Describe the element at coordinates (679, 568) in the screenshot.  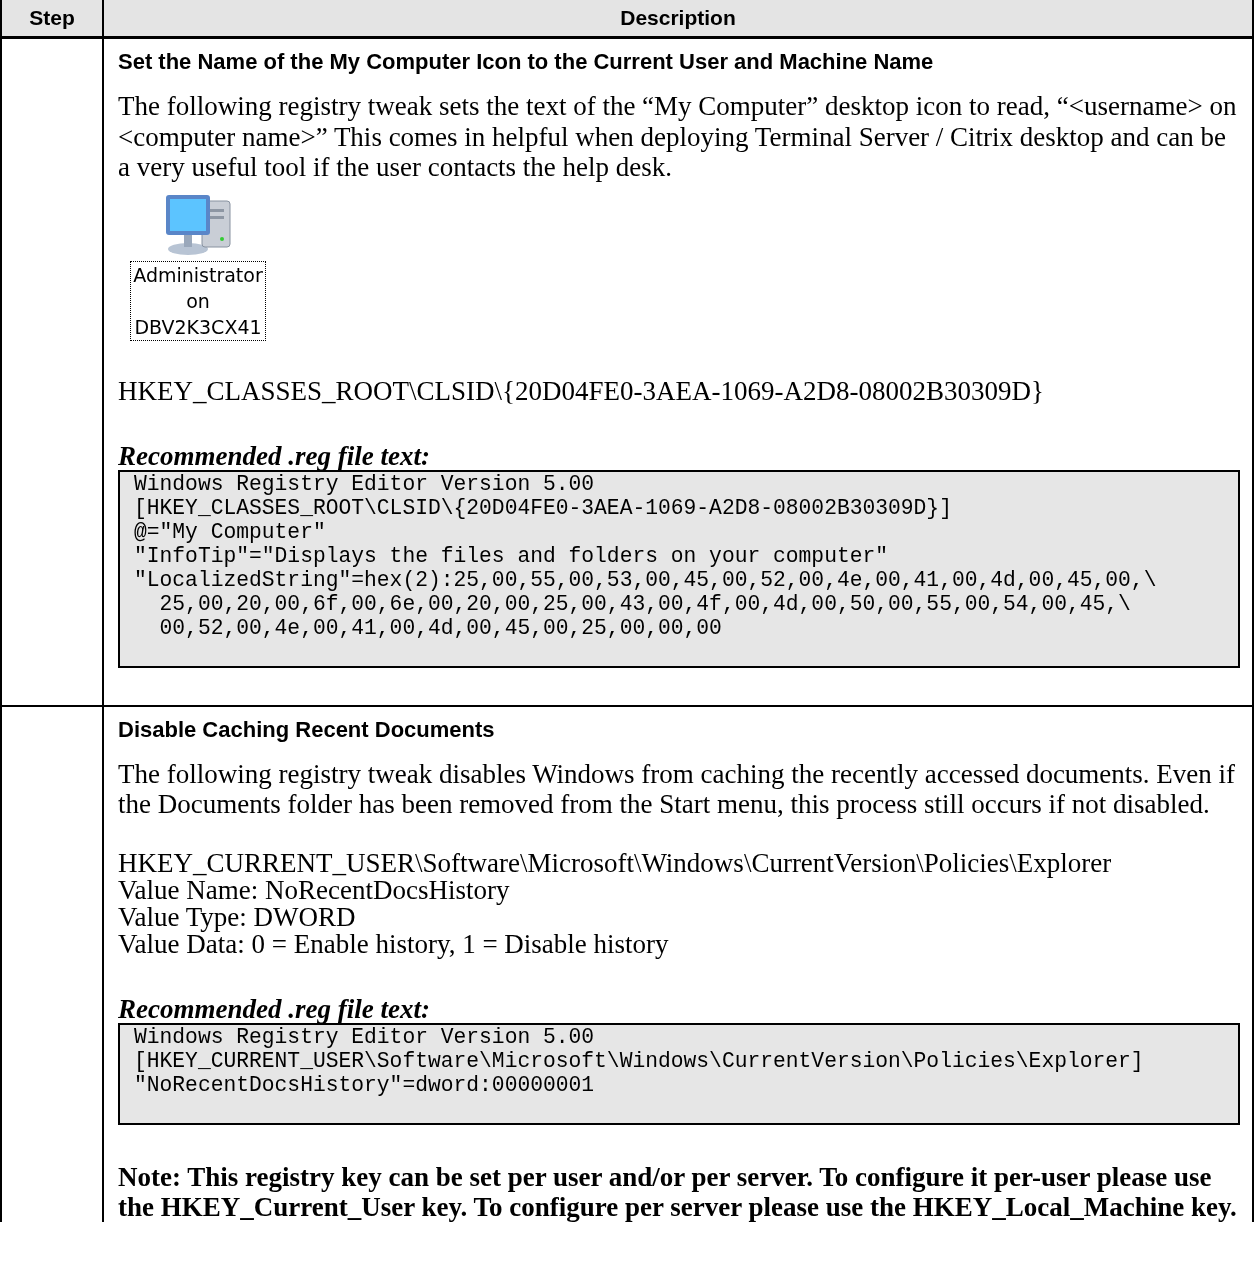
I see `code-block: Windows Registry Editor Version 5.00 [HKEY_CLASSES_ROOT\CLSID\{20D04FE0-3AEA-1069-A2D8-08002B30309D}] @="My Computer" "InfoTip"="Displays the files and folders on your computer" "LocalizedString"=hex(2):25,00,55,00,53,00,45,00,52,00,4e,00,41,00,4d,00,45,00,\ 25,00,20,00,6f,00,6e,00,20,00,25,00,43,00,4f,00,4d,00,50,00,55,00,54,00,45,\ 00,52,00,4e,00,41,00,4d,00,45,00,25,00,00,00` at that location.